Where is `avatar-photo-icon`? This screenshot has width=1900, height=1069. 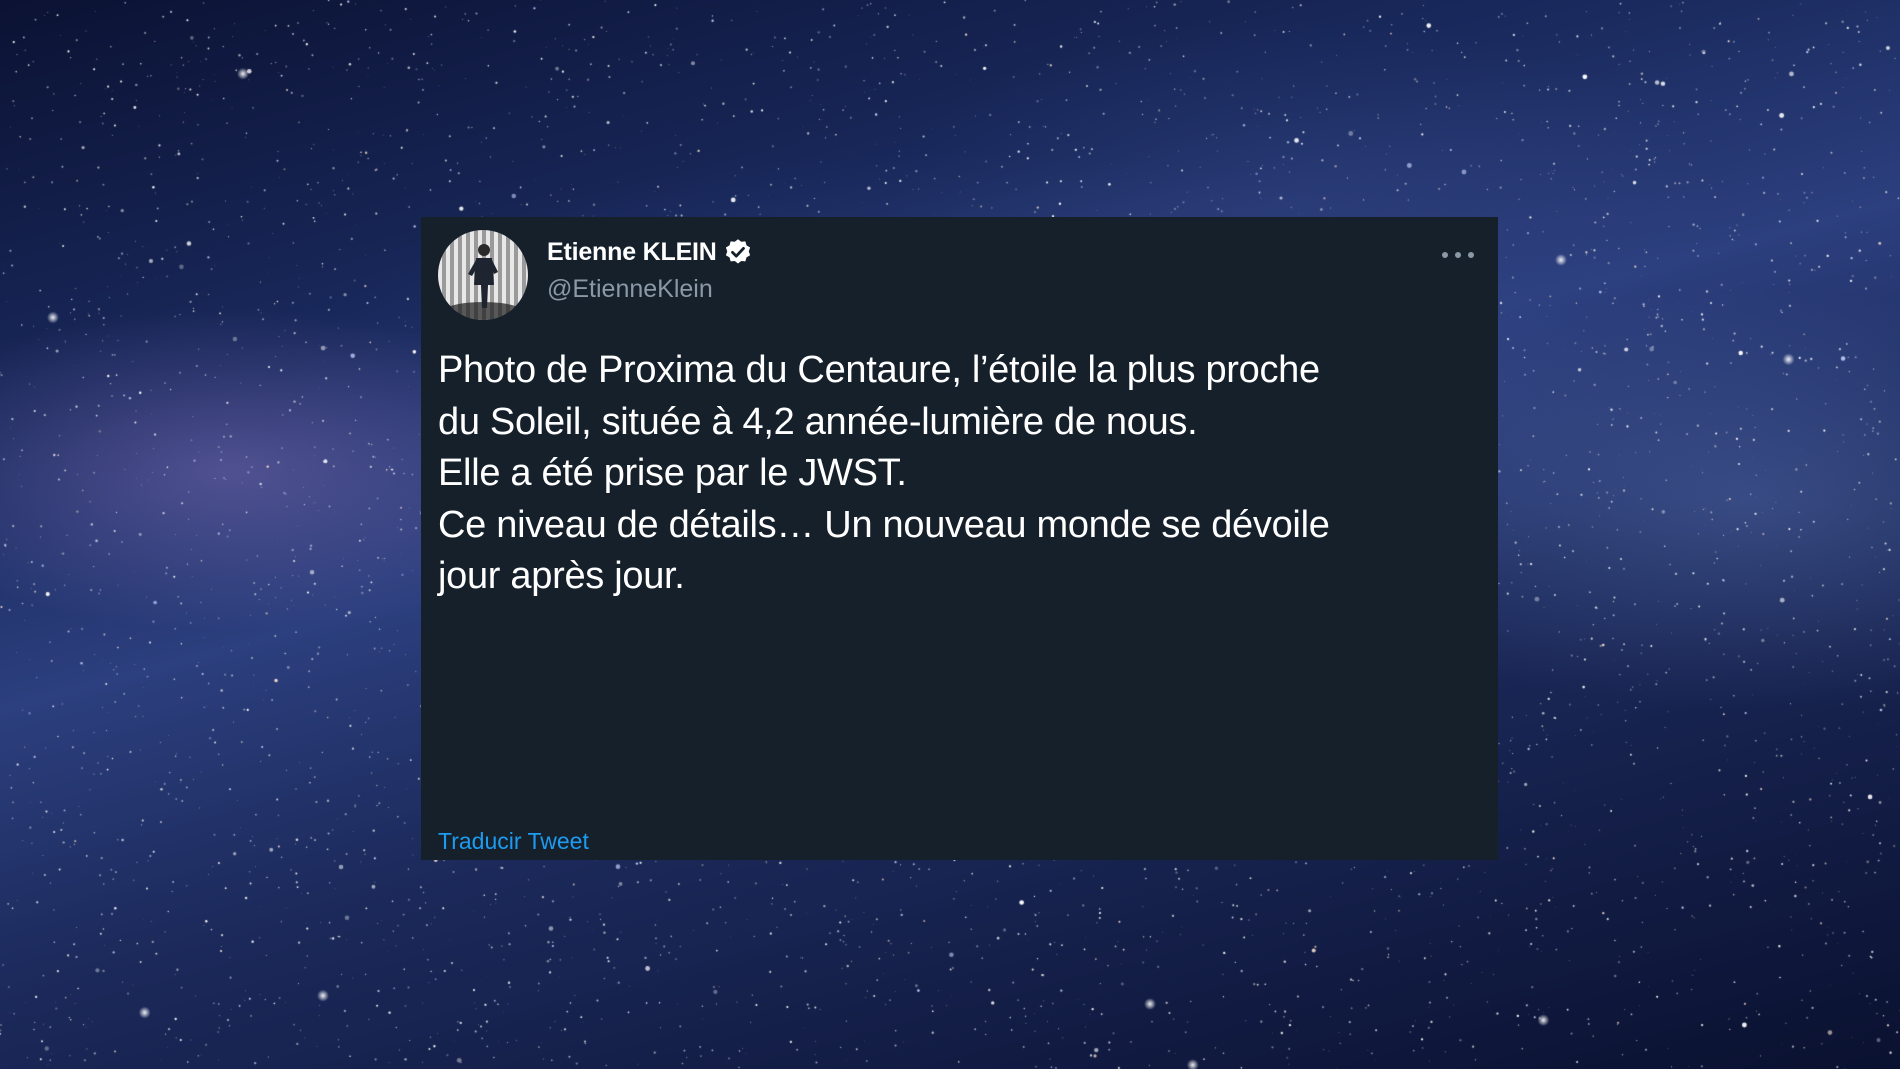
avatar-photo-icon is located at coordinates (483, 282).